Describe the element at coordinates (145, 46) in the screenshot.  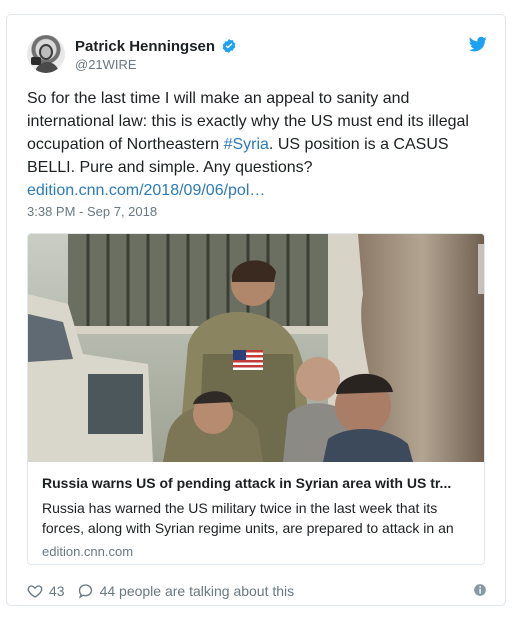
I see `author-display-name: Patrick Henningsen` at that location.